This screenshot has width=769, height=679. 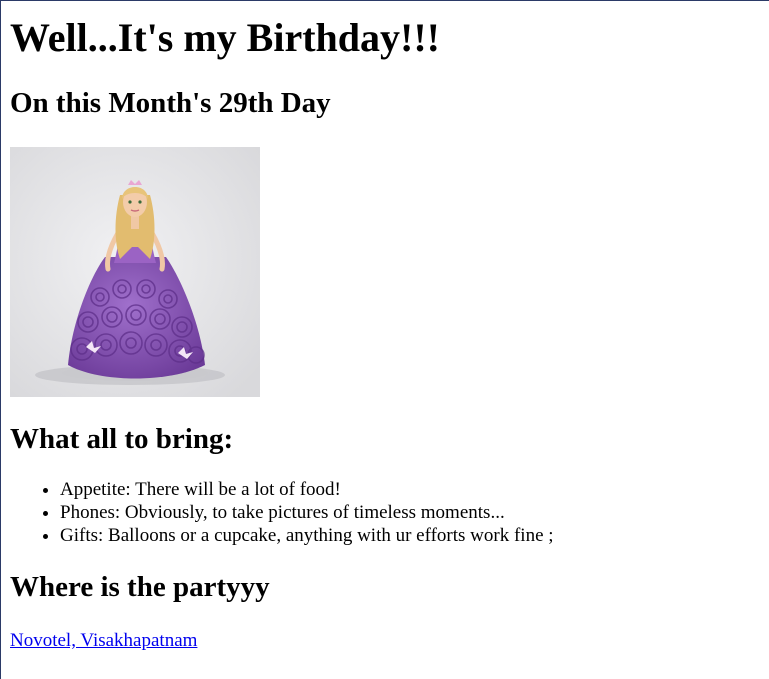 What do you see at coordinates (225, 37) in the screenshot?
I see `page-title: Well...It's my Birthday!!!` at bounding box center [225, 37].